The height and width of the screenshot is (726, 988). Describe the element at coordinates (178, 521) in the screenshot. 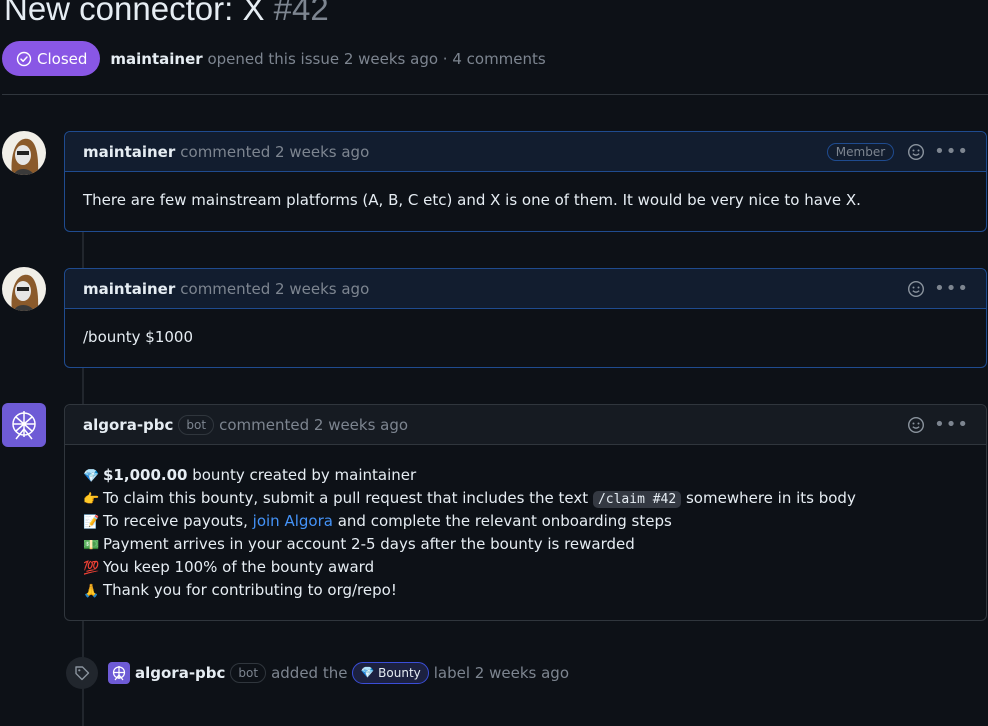

I see `payouts-text-pre: To receive payouts,` at that location.